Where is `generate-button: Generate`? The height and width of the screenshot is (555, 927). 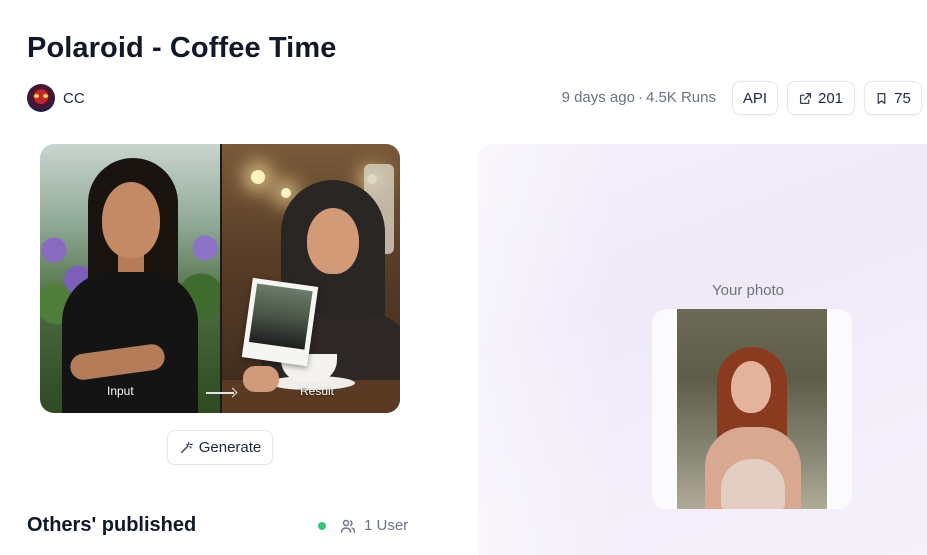 generate-button: Generate is located at coordinates (220, 447).